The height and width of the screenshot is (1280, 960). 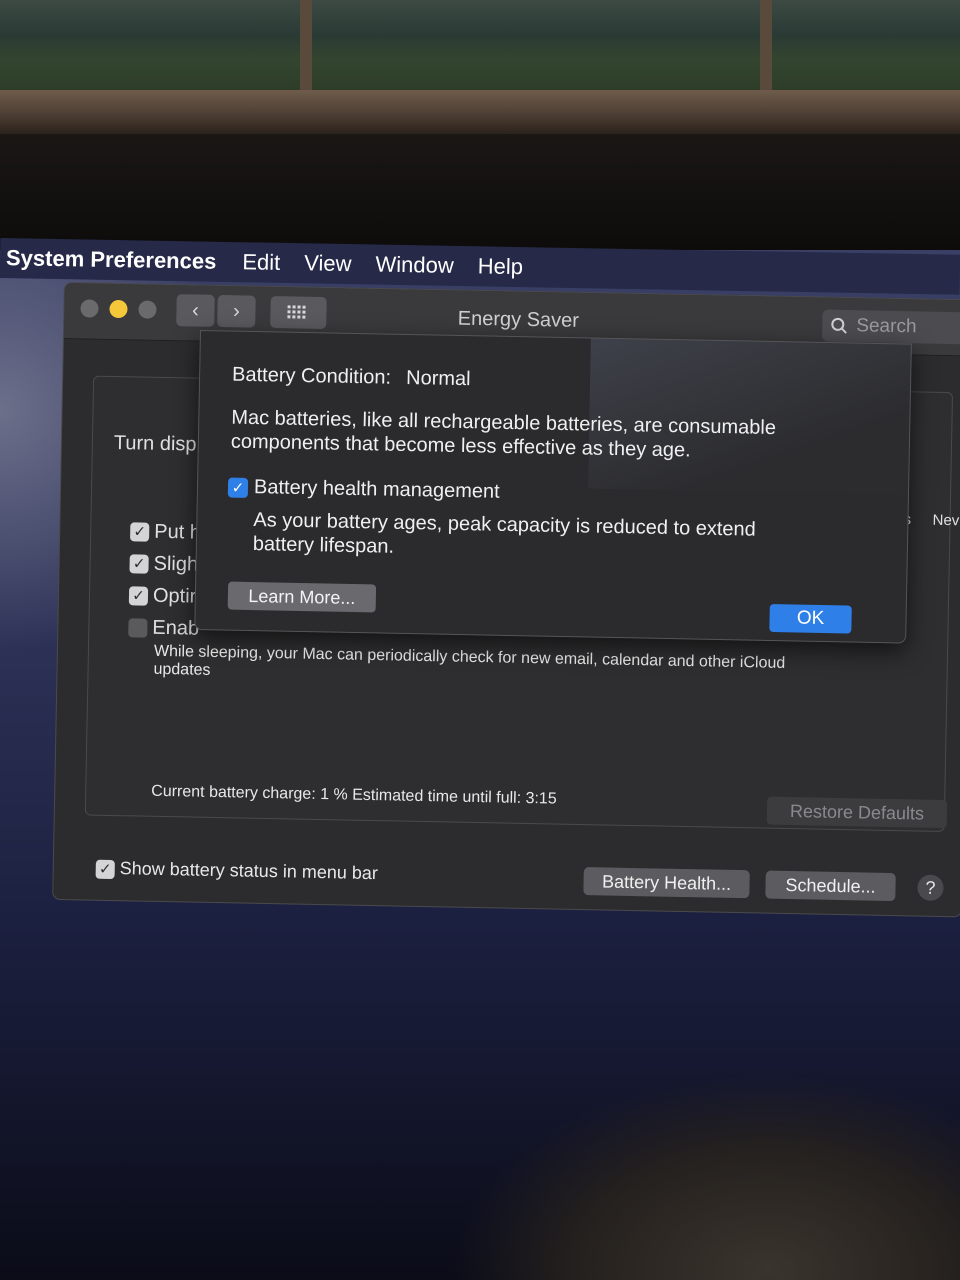 I want to click on turn-display-off-label: Turn disp, so click(x=155, y=443).